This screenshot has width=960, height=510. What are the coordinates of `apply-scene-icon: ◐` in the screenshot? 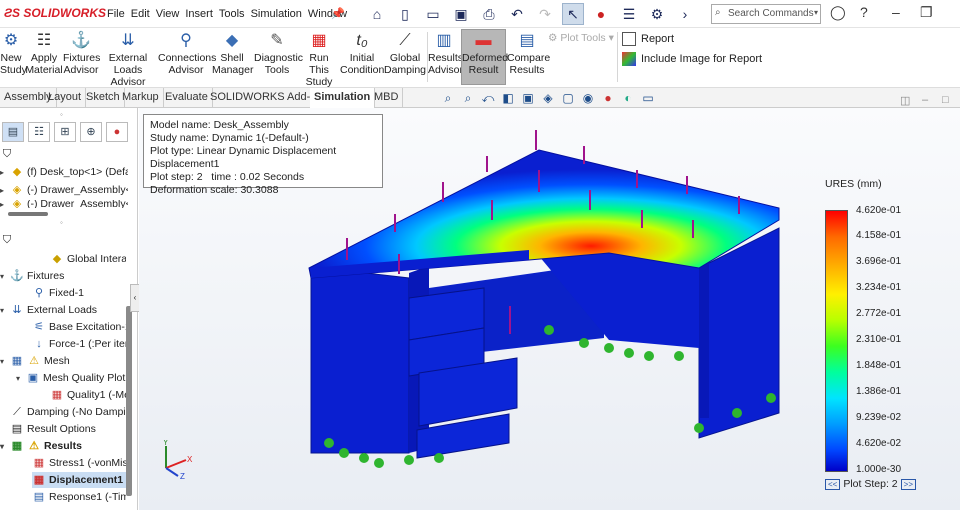 It's located at (628, 98).